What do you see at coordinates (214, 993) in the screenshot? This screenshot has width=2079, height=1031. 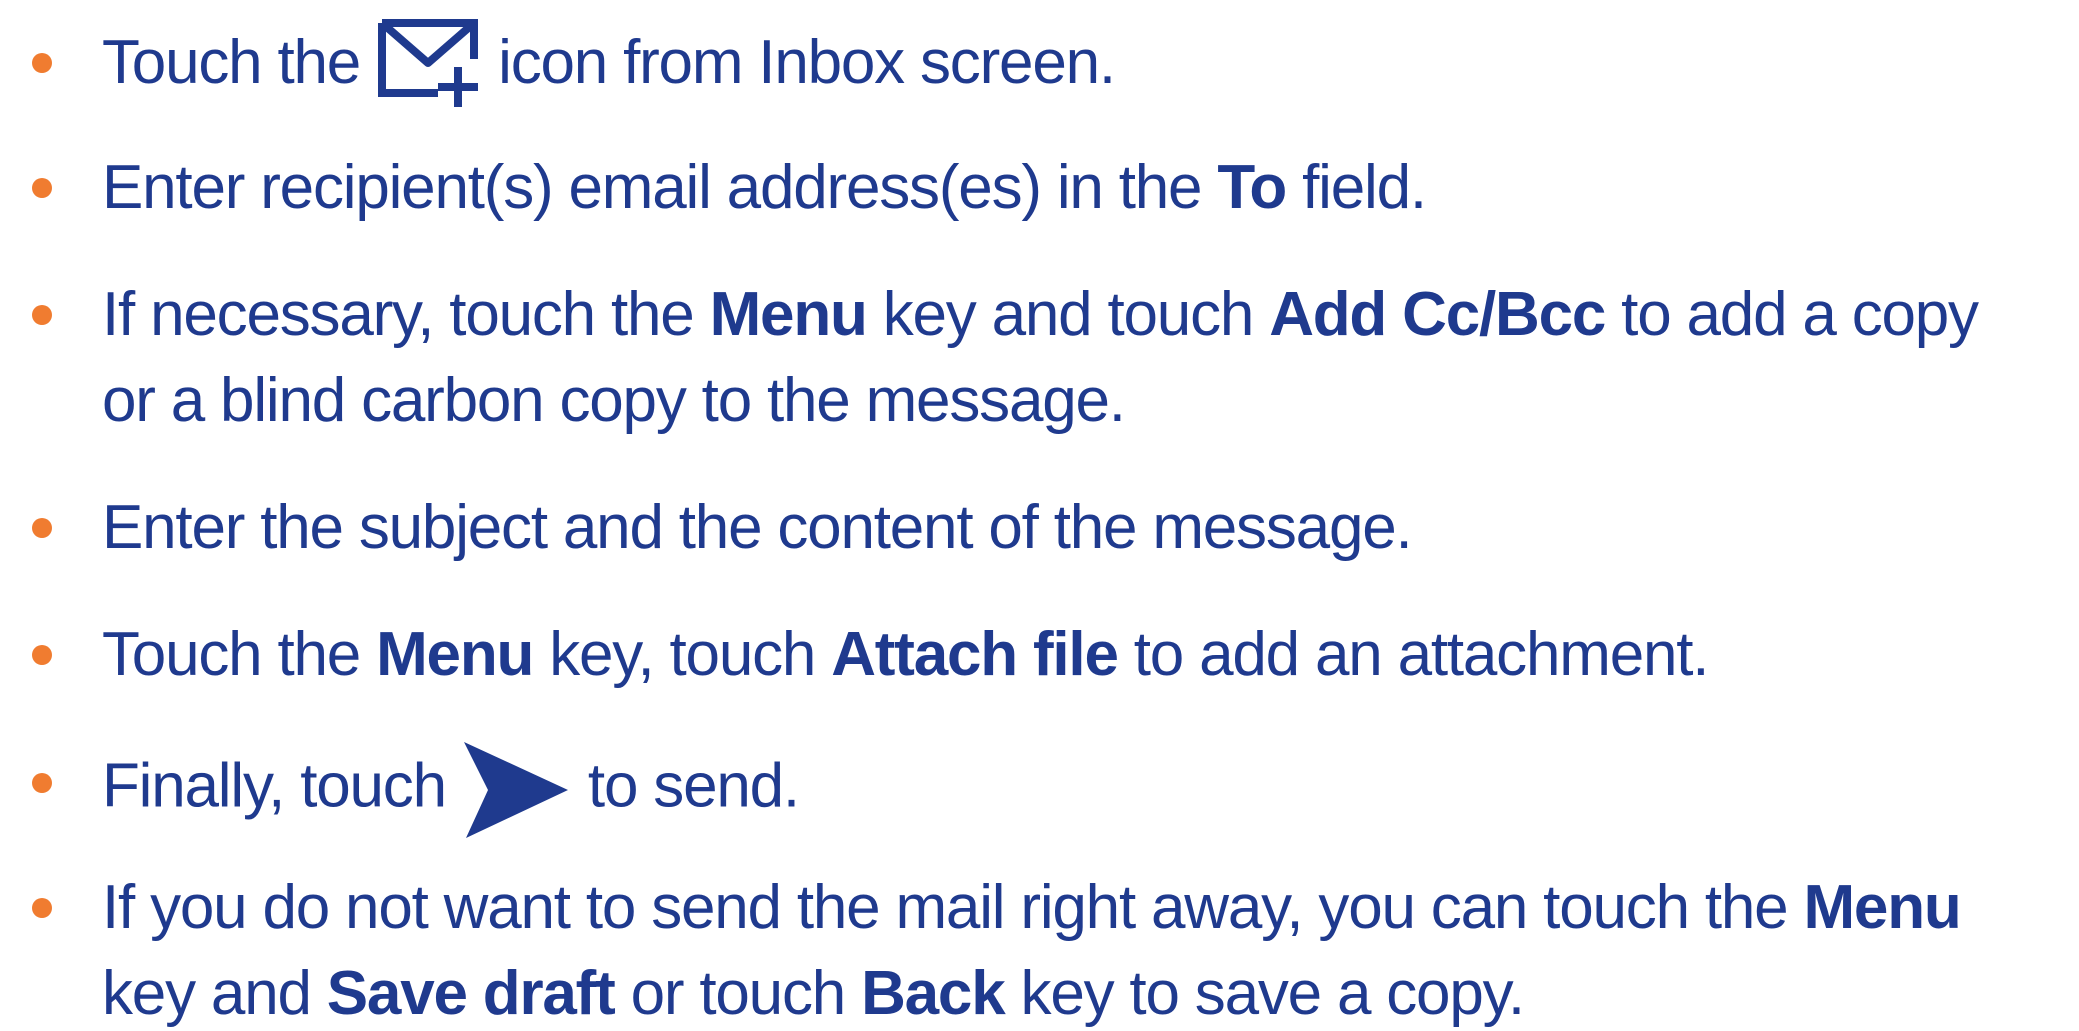 I see `list-item-text: key and` at bounding box center [214, 993].